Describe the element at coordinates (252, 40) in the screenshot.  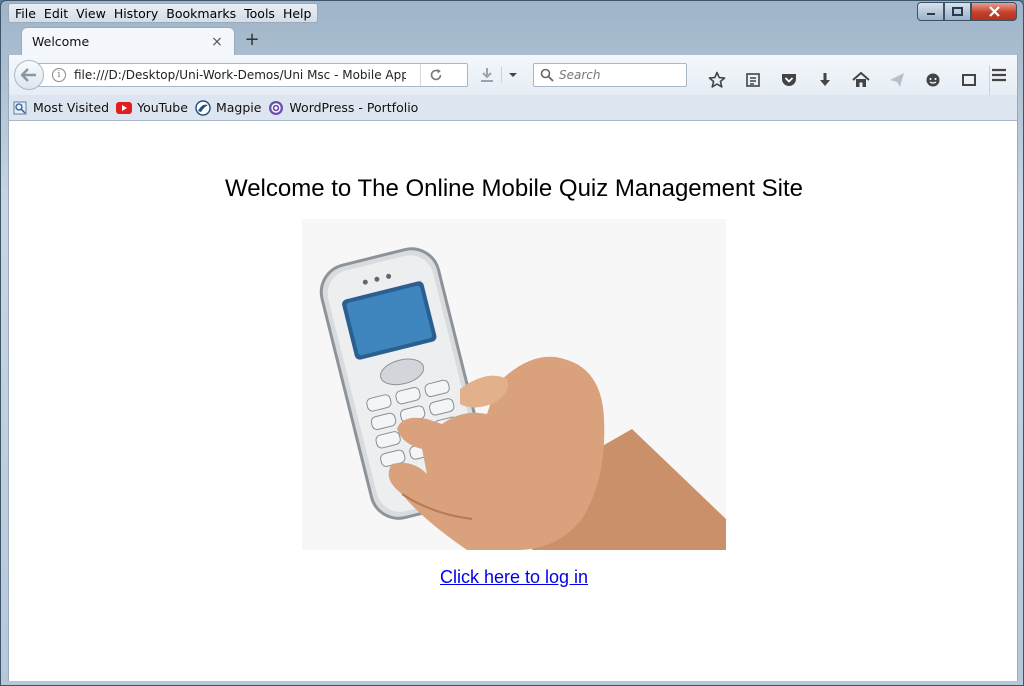
I see `new-tab-button: +` at that location.